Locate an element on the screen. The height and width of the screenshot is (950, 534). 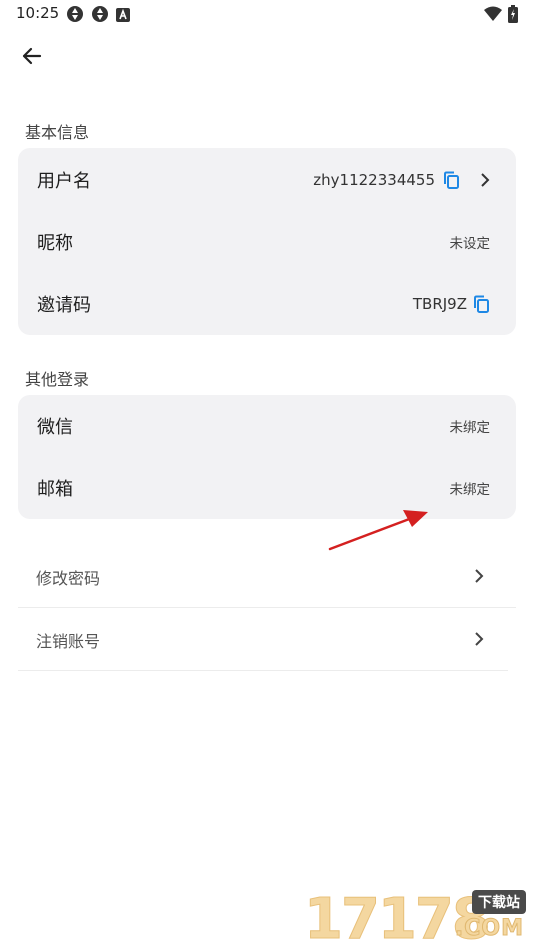
battery-icon is located at coordinates (513, 16).